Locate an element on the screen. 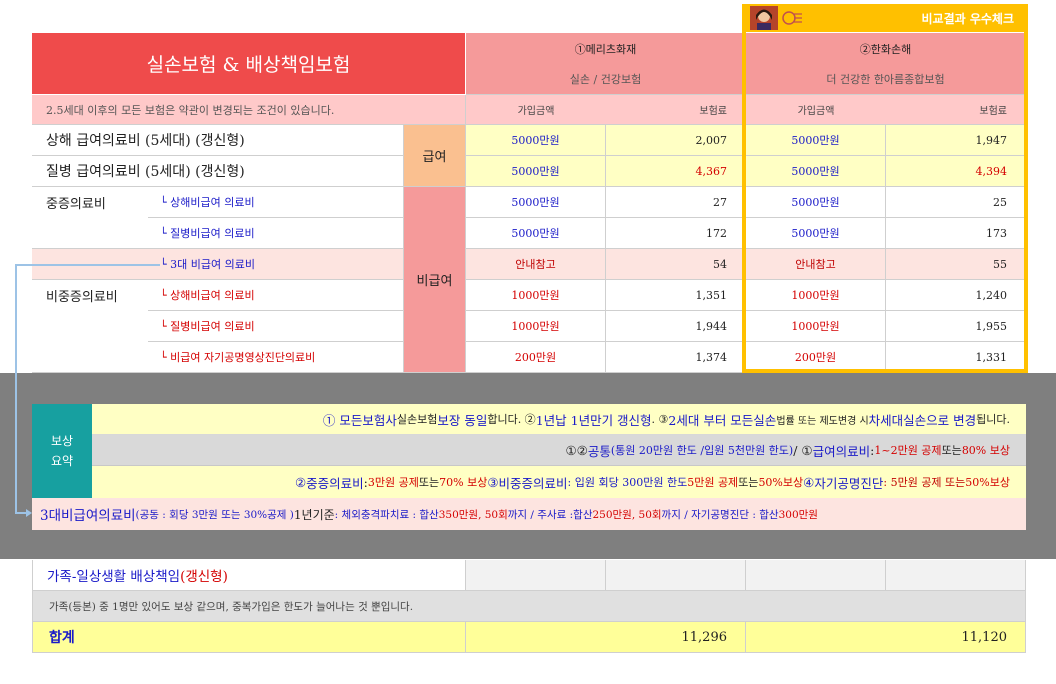 The width and height of the screenshot is (1056, 684). summary-text: 80% 보상 is located at coordinates (985, 450).